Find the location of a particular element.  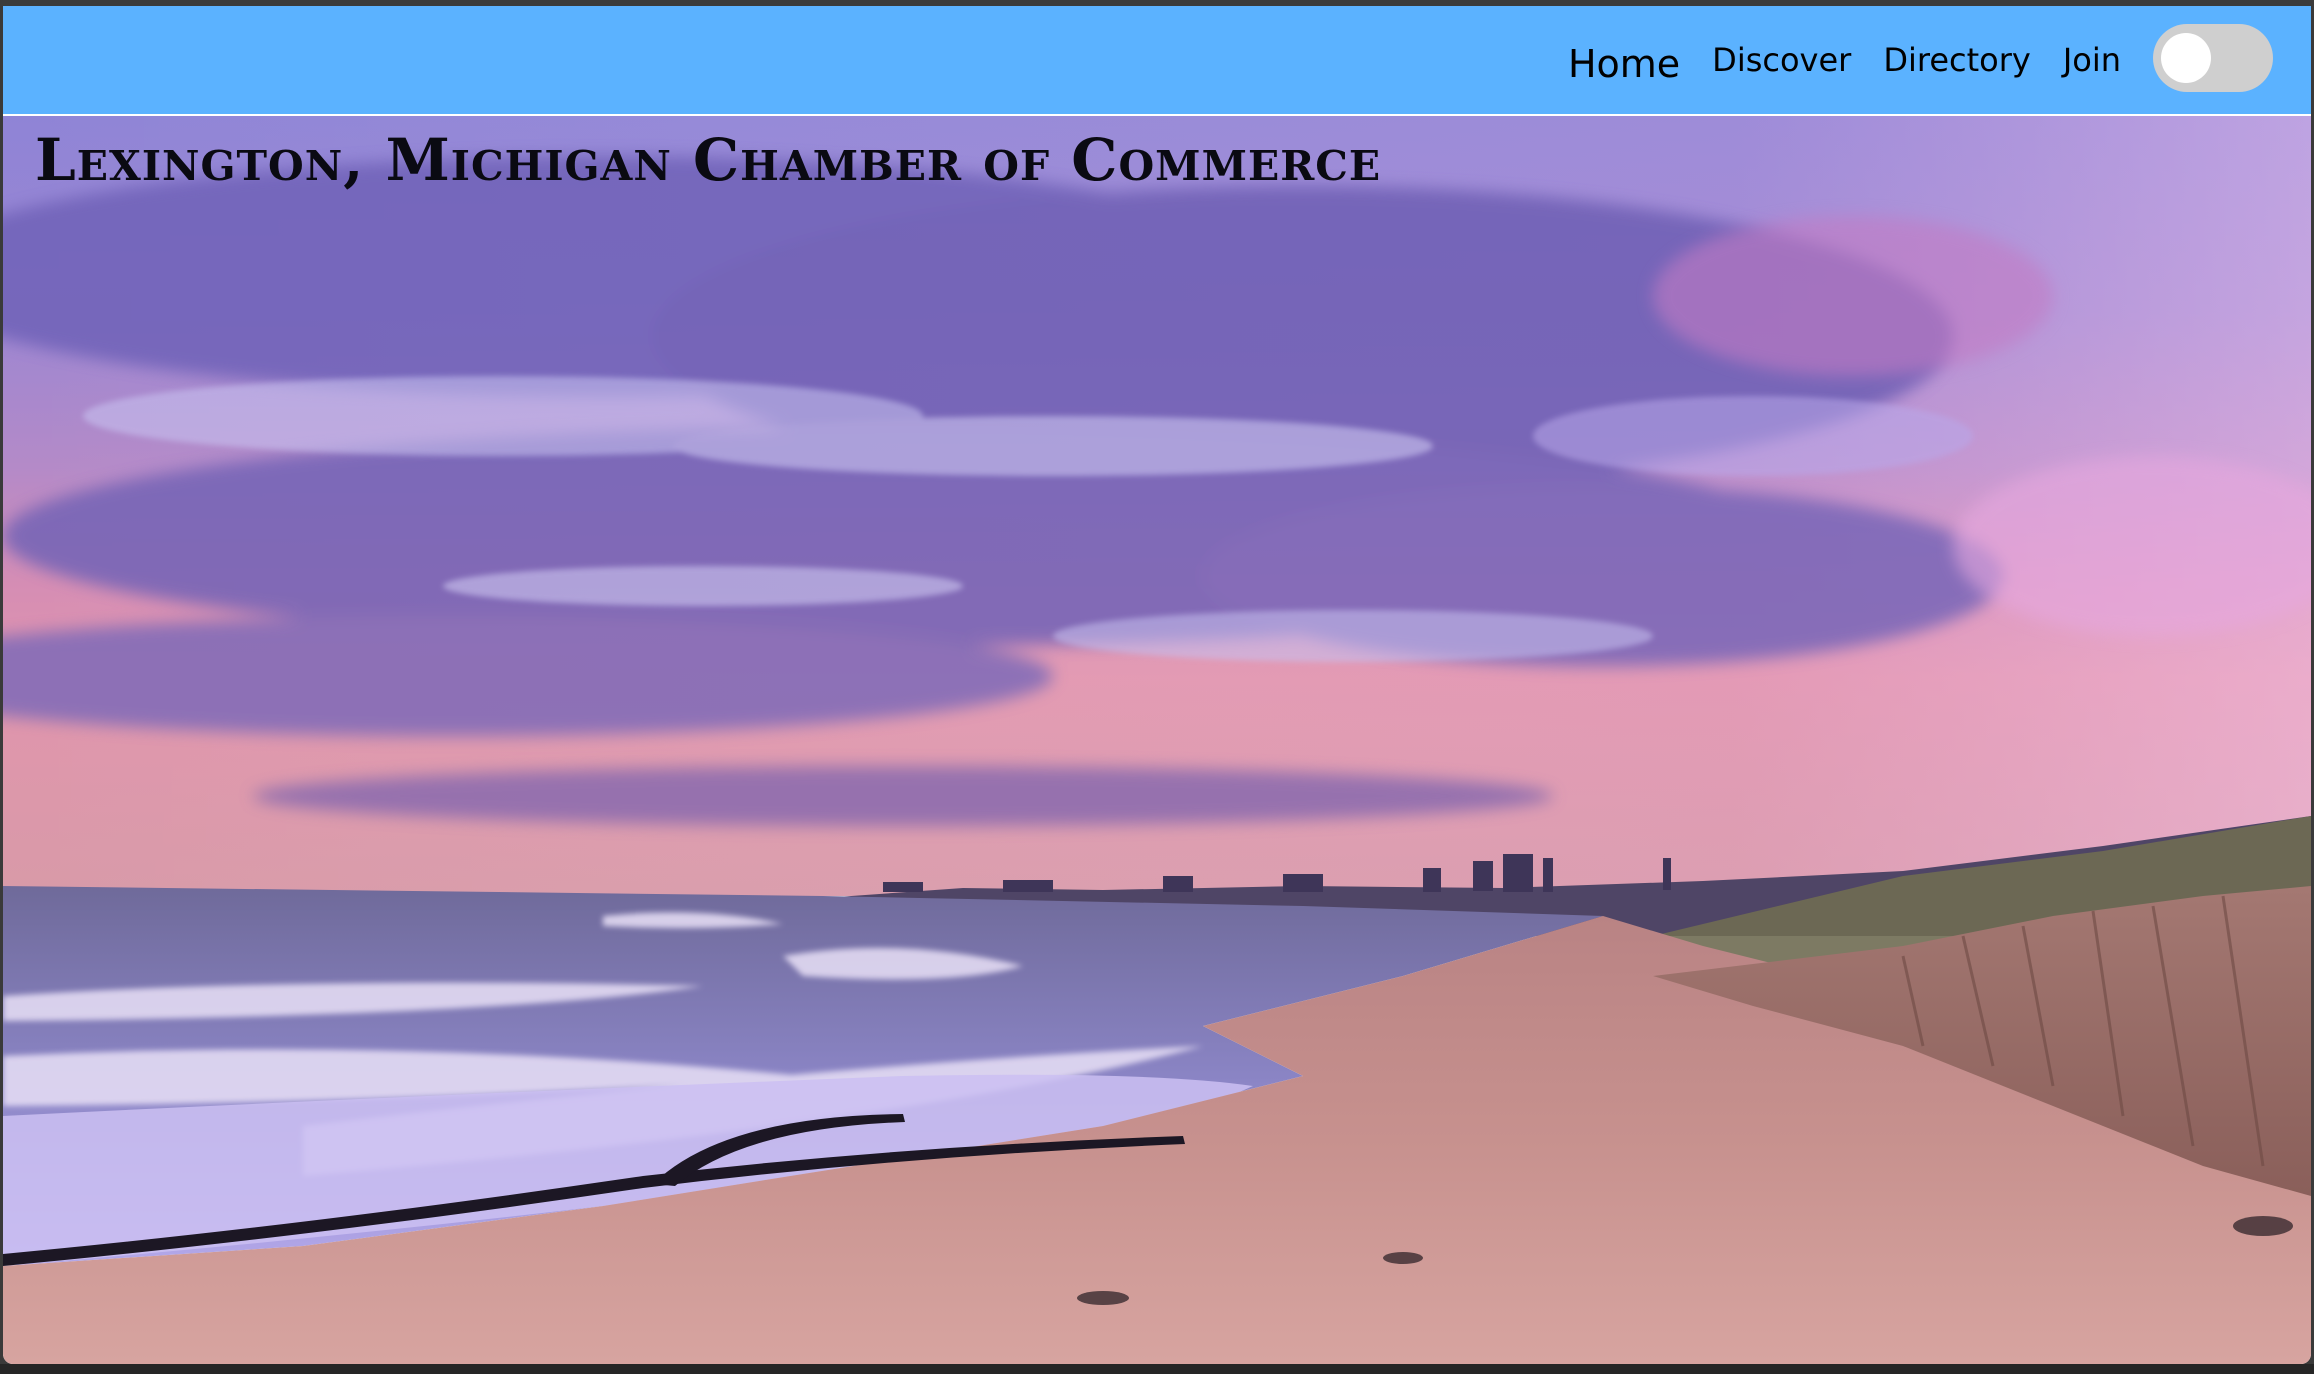

main-navigation: Home Discover Directory Join is located at coordinates (1844, 60).